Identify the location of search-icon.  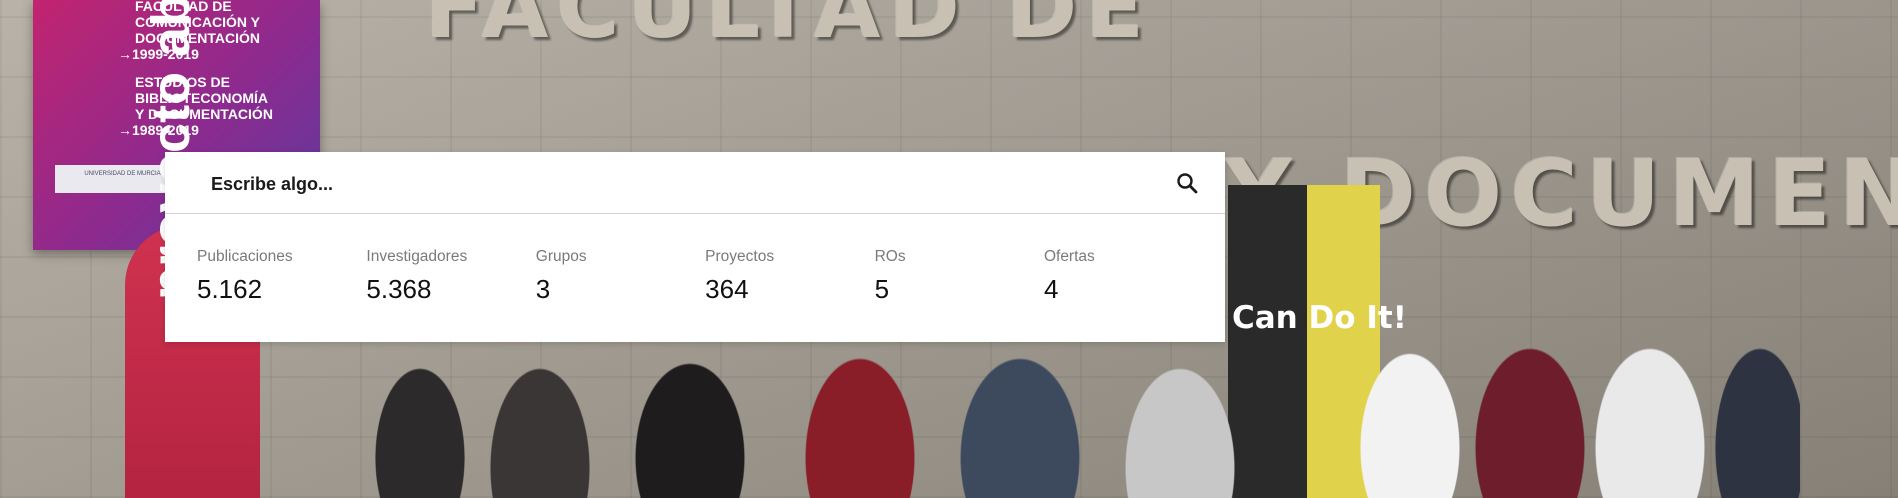
(1187, 183).